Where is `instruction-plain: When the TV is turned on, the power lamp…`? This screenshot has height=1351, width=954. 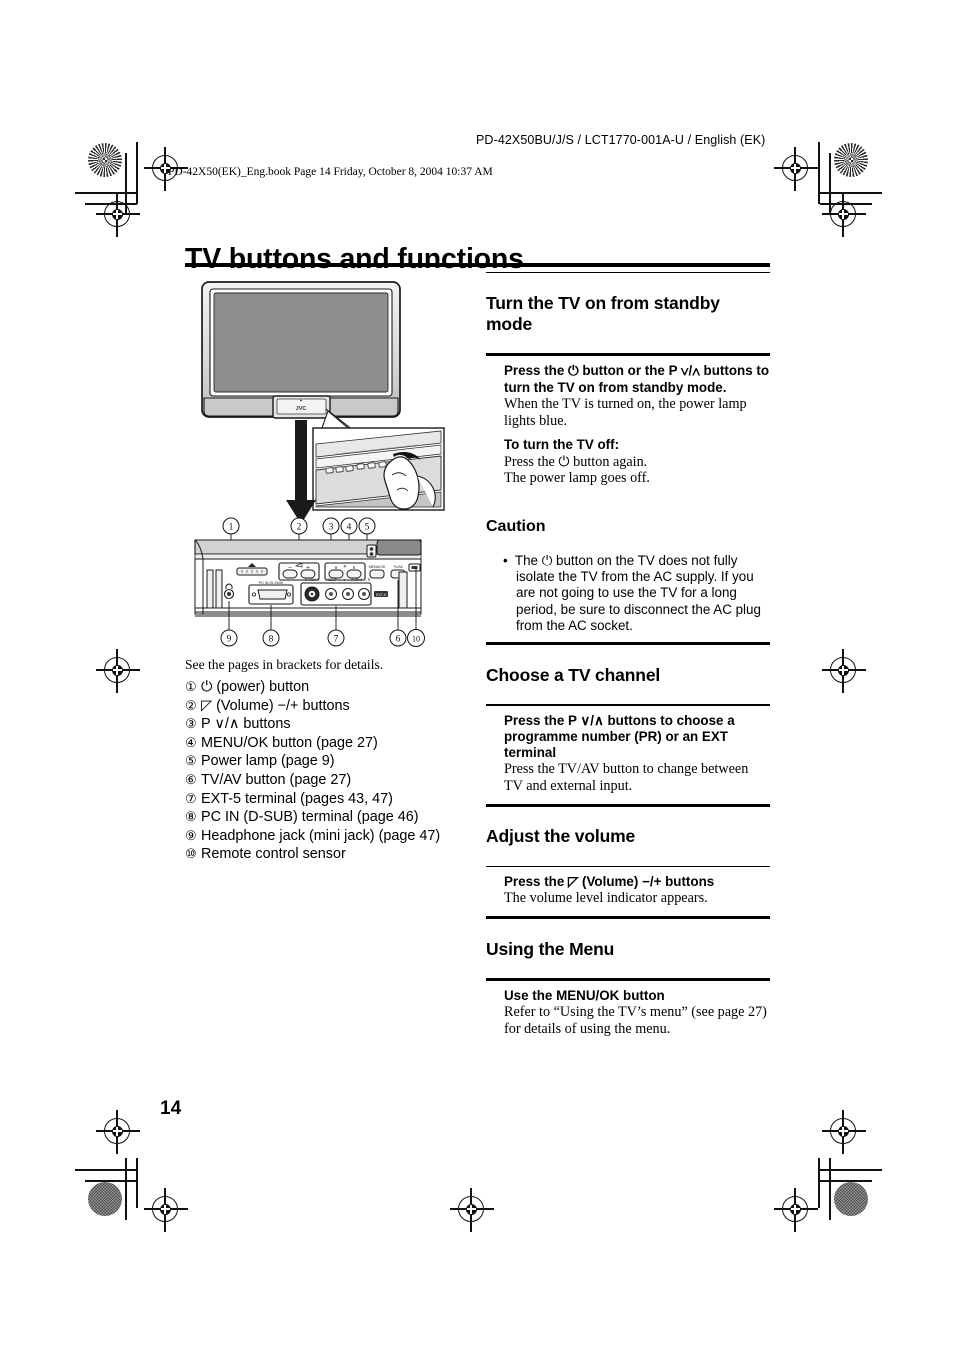 instruction-plain: When the TV is turned on, the power lamp… is located at coordinates (625, 412).